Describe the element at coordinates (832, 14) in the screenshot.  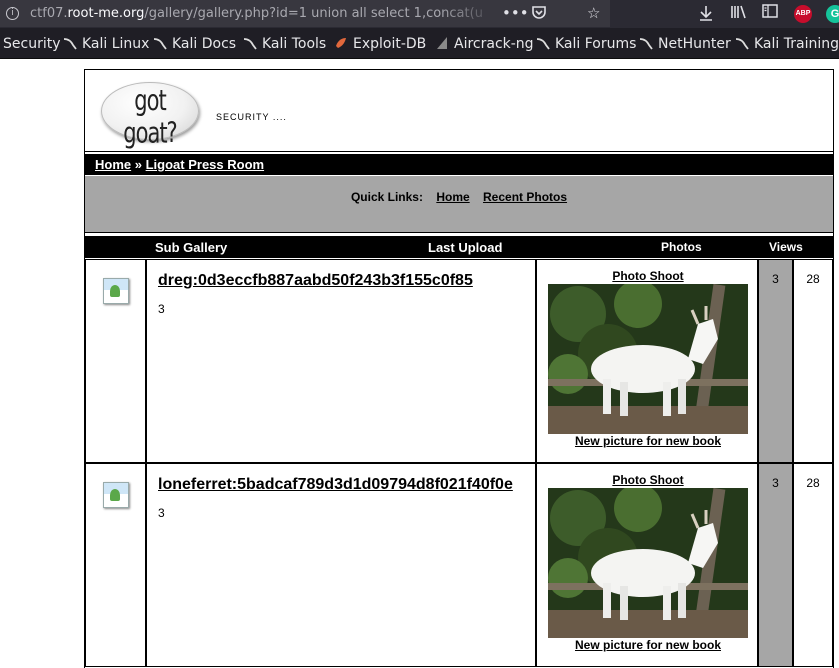
I see `grammarly-icon: G` at that location.